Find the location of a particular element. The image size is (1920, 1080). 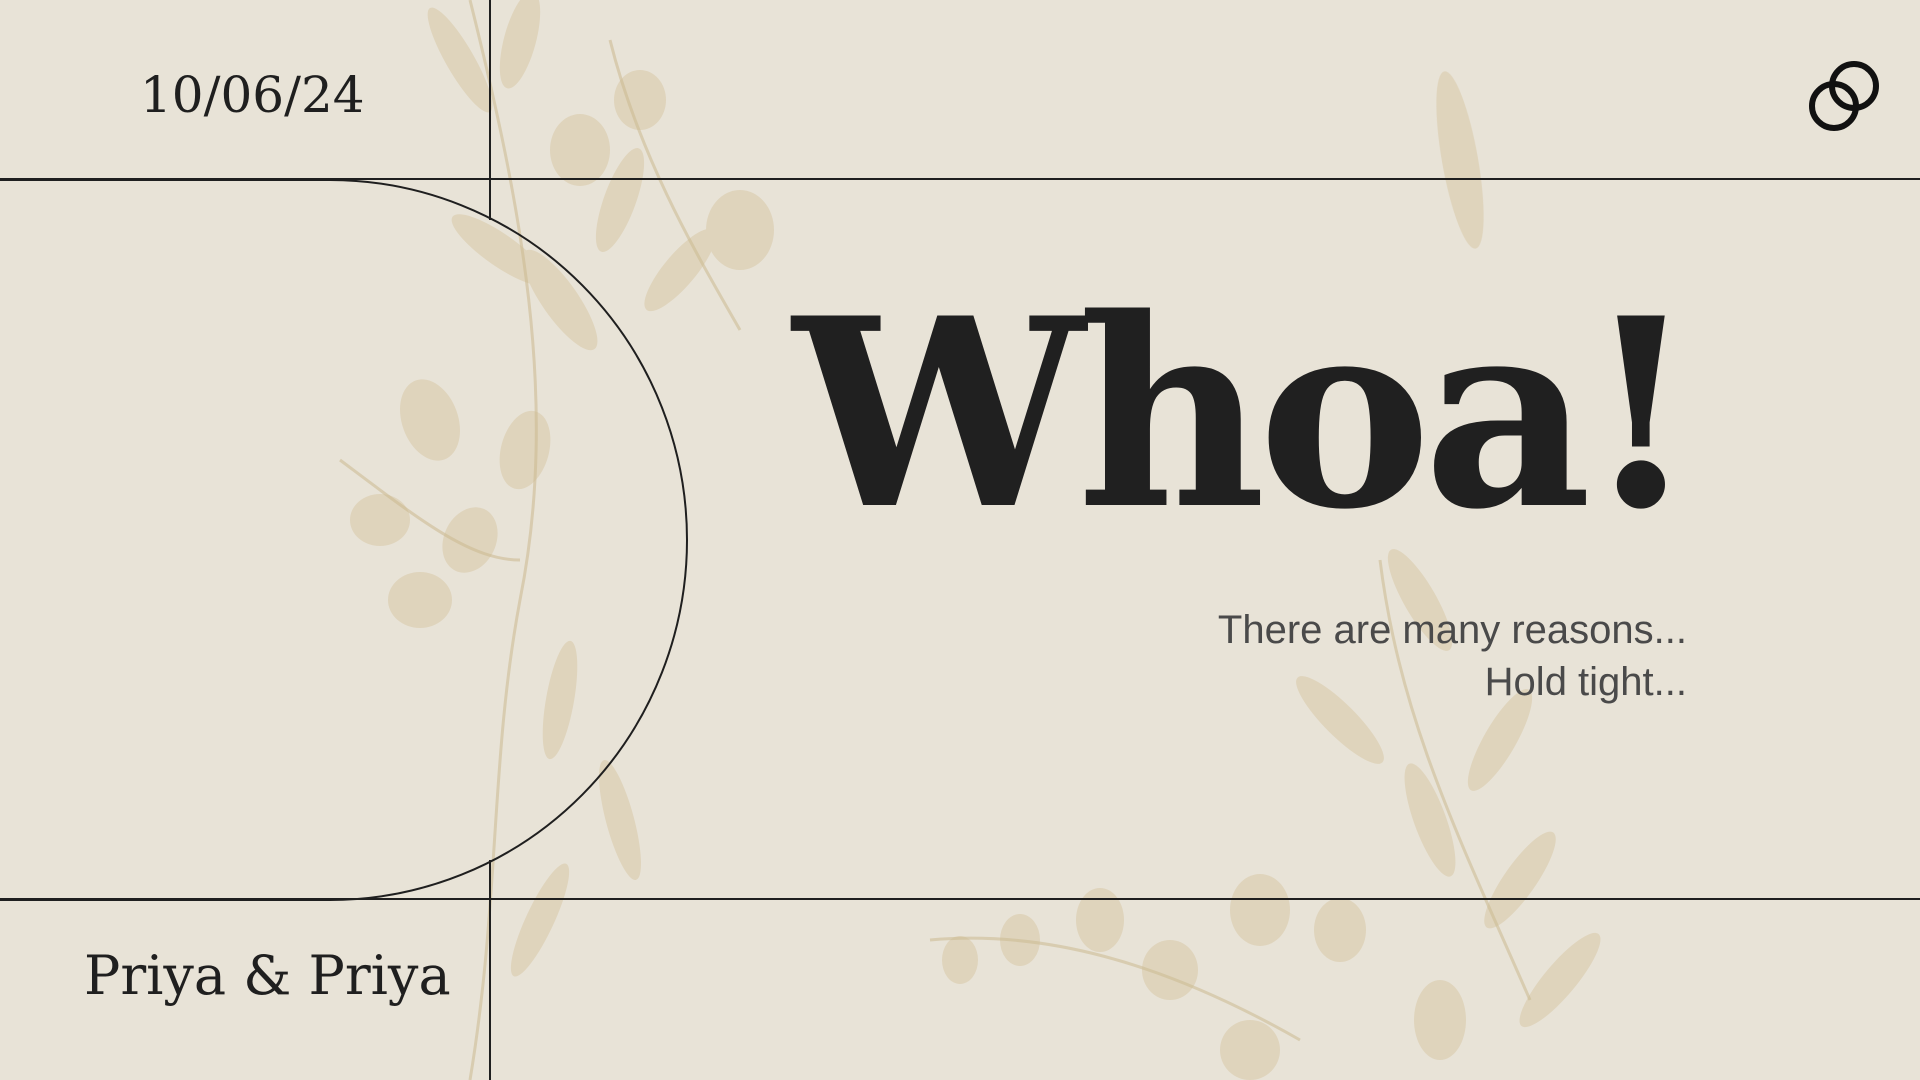

bottom-rule is located at coordinates (960, 899).